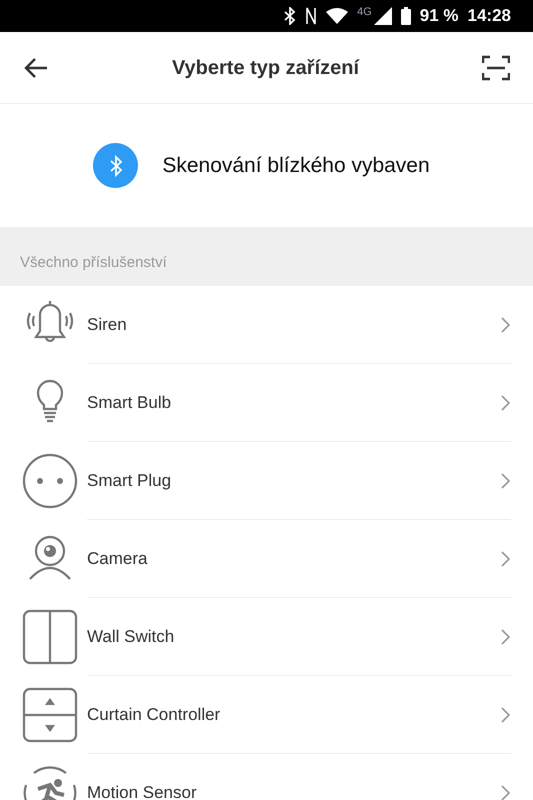 This screenshot has height=800, width=533. I want to click on battery-percent: 91 %, so click(439, 16).